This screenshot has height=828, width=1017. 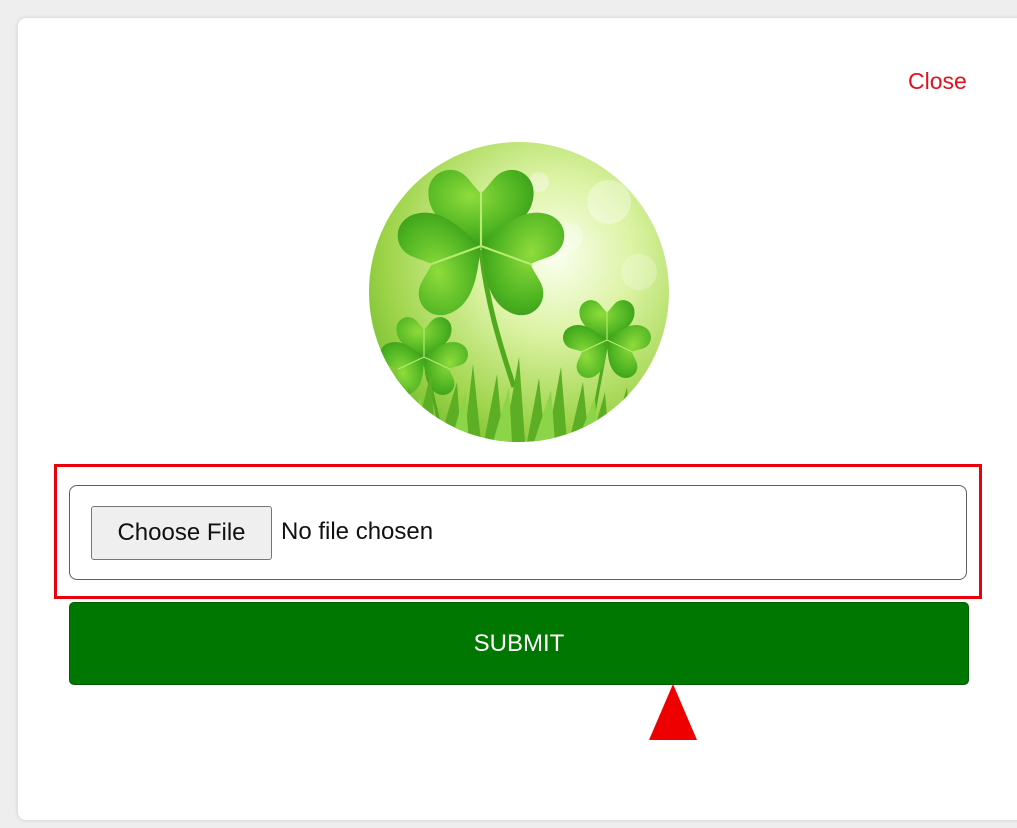 I want to click on choose-file-button: Choose File, so click(x=181, y=533).